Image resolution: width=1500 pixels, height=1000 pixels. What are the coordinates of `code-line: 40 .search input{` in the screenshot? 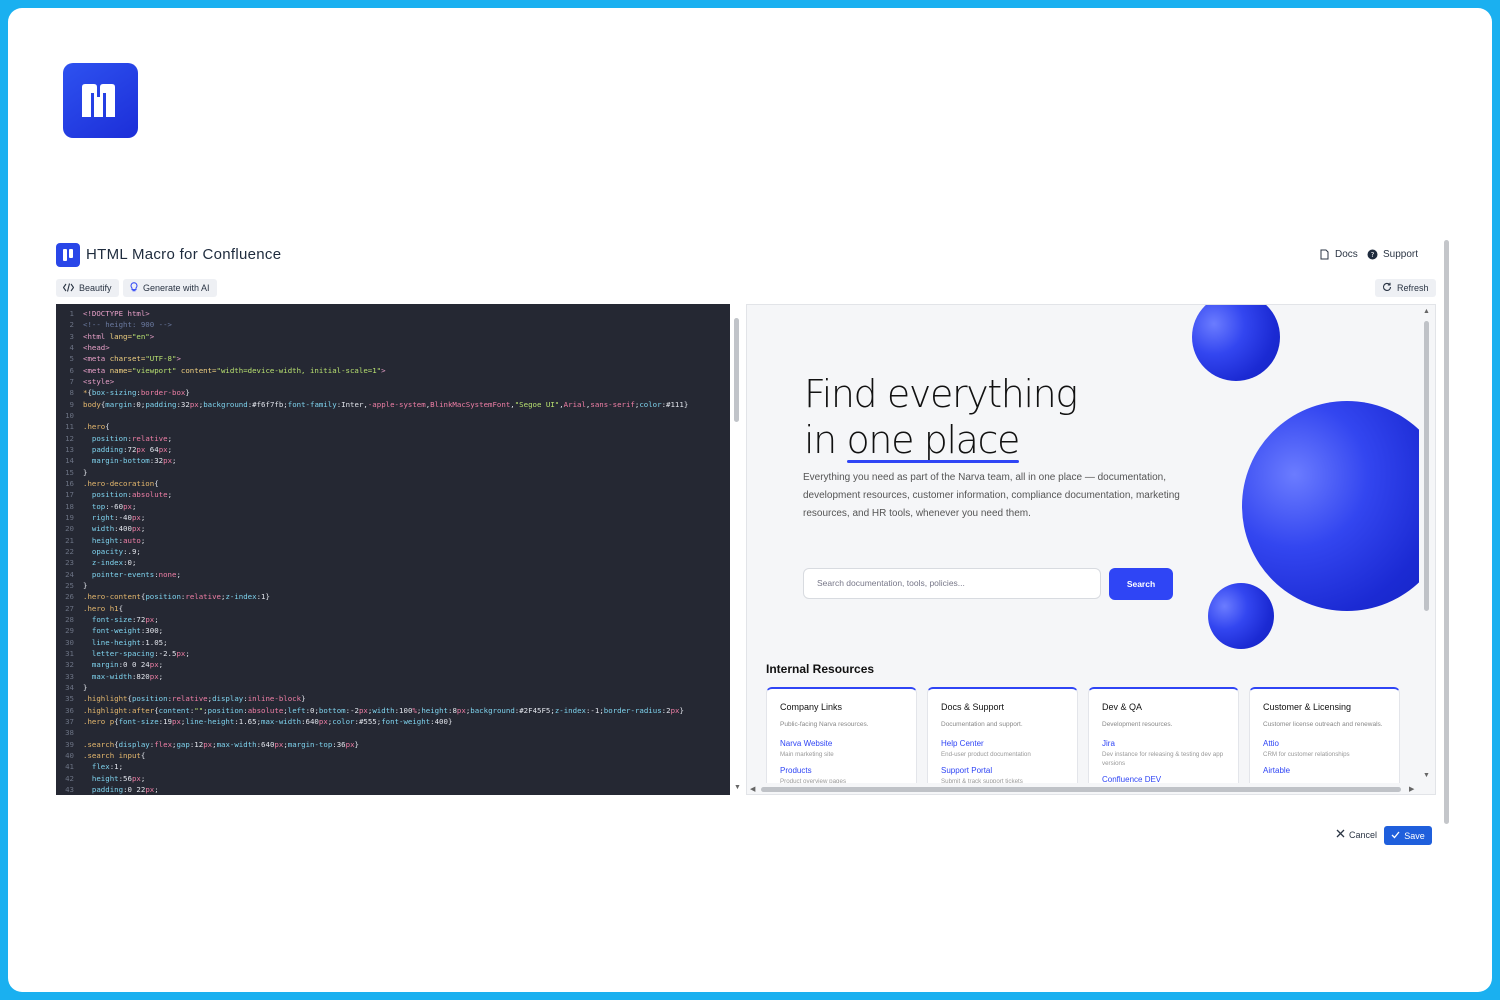 It's located at (393, 755).